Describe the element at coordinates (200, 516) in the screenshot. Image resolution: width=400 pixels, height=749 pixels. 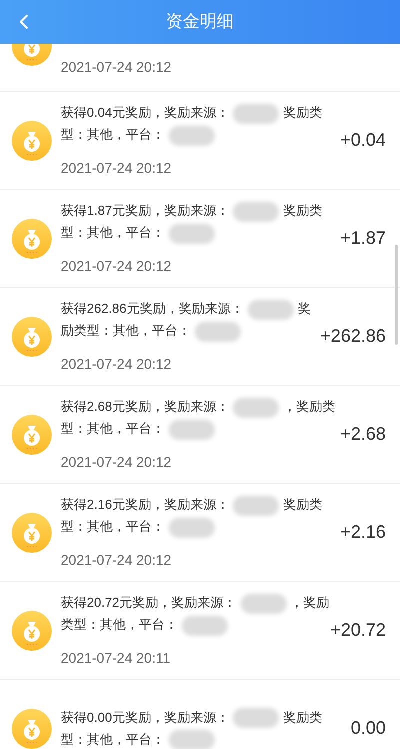
I see `record-description: 获得2.16元奖励，奖励来源： 奖励类型：其他，平台：` at that location.